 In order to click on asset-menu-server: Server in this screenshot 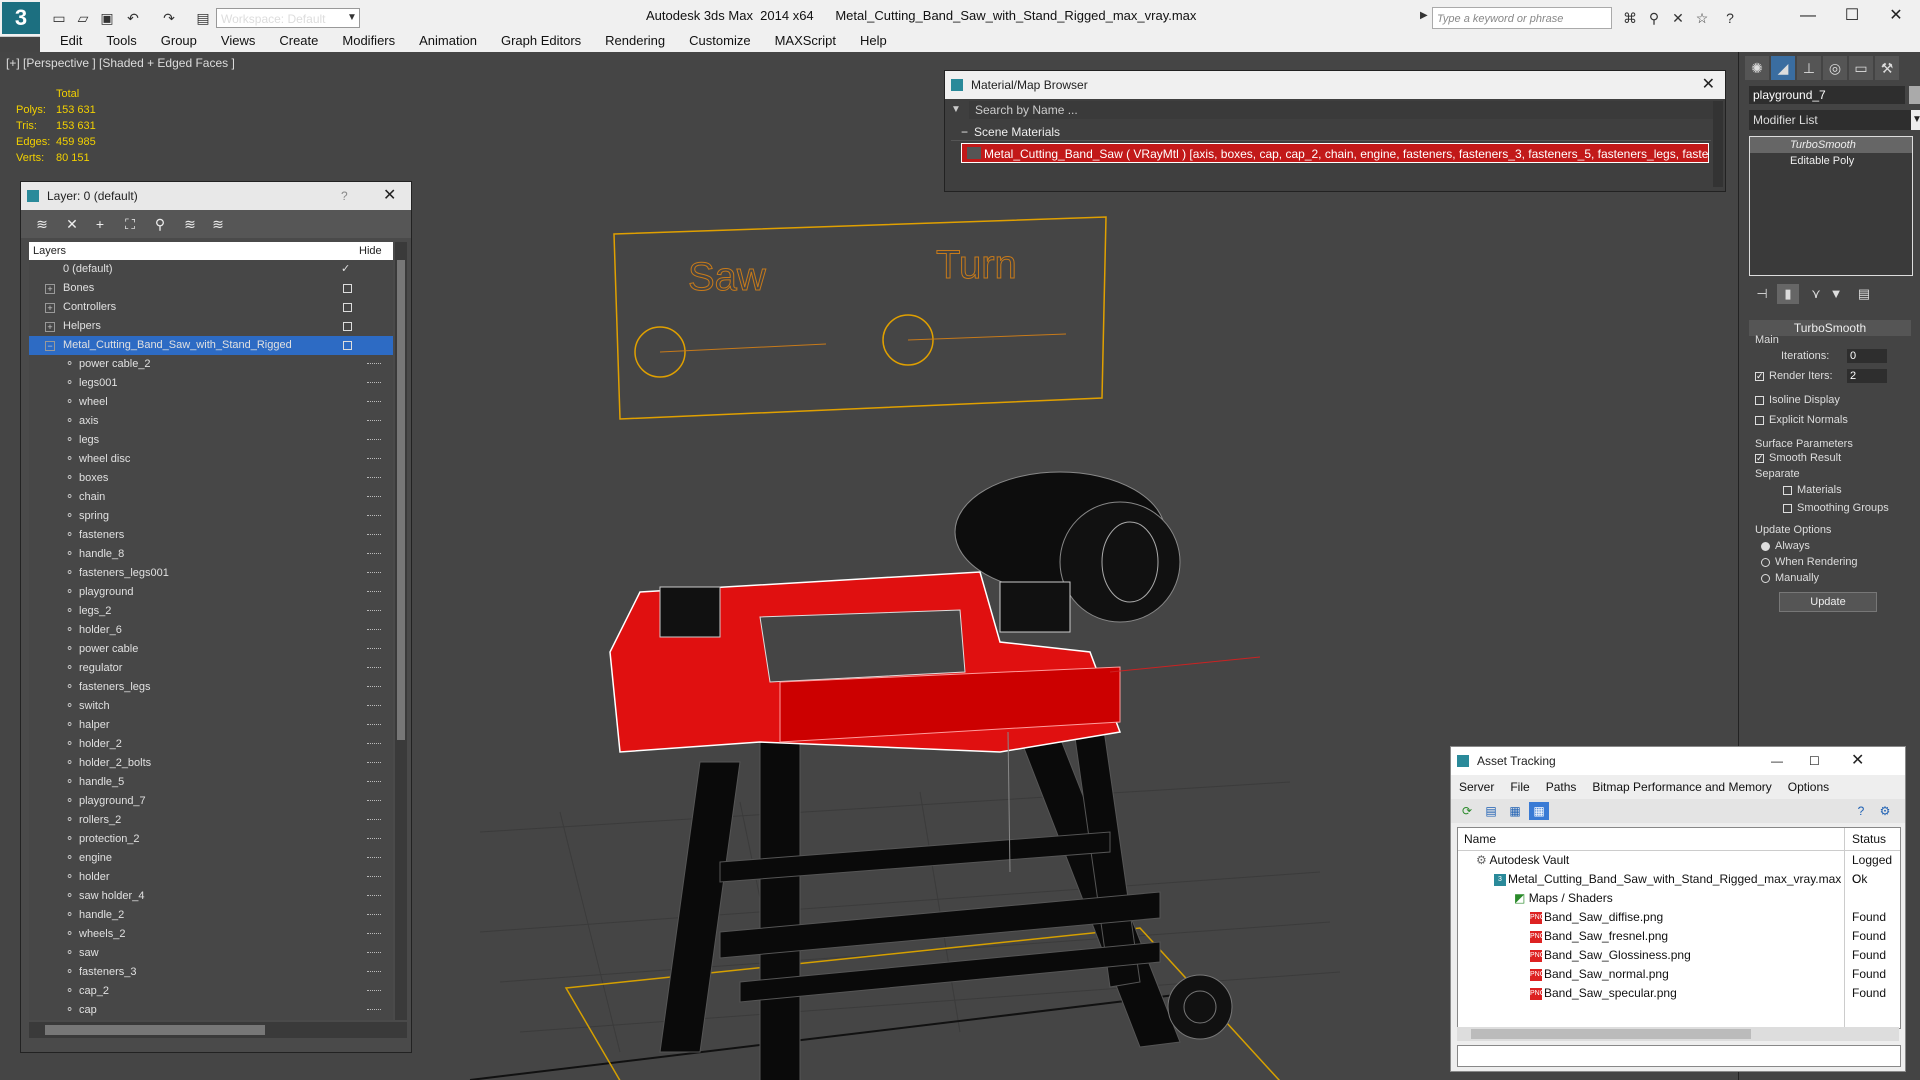, I will do `click(1476, 787)`.